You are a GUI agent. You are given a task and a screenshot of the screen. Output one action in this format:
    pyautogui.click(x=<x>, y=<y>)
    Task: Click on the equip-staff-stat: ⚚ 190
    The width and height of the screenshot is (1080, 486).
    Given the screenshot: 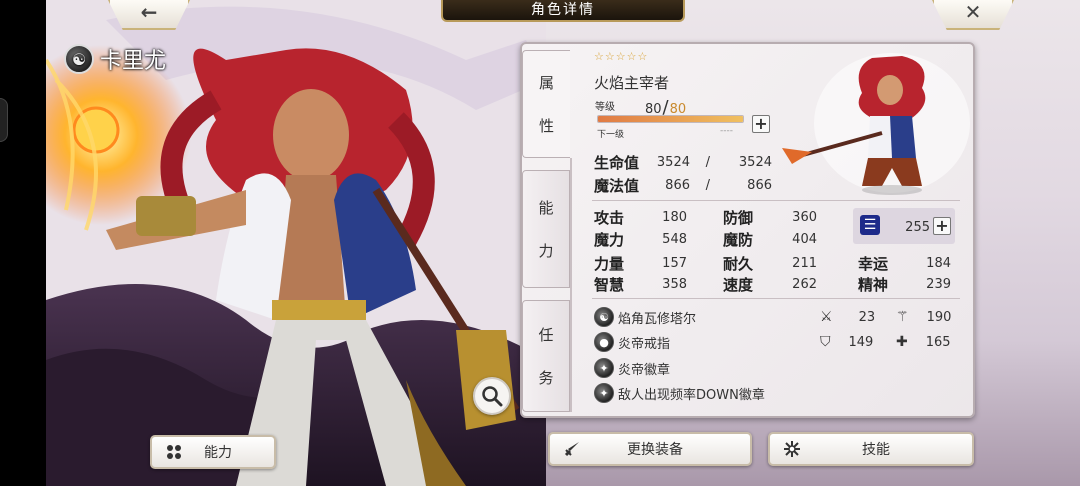 What is the action you would take?
    pyautogui.click(x=923, y=317)
    